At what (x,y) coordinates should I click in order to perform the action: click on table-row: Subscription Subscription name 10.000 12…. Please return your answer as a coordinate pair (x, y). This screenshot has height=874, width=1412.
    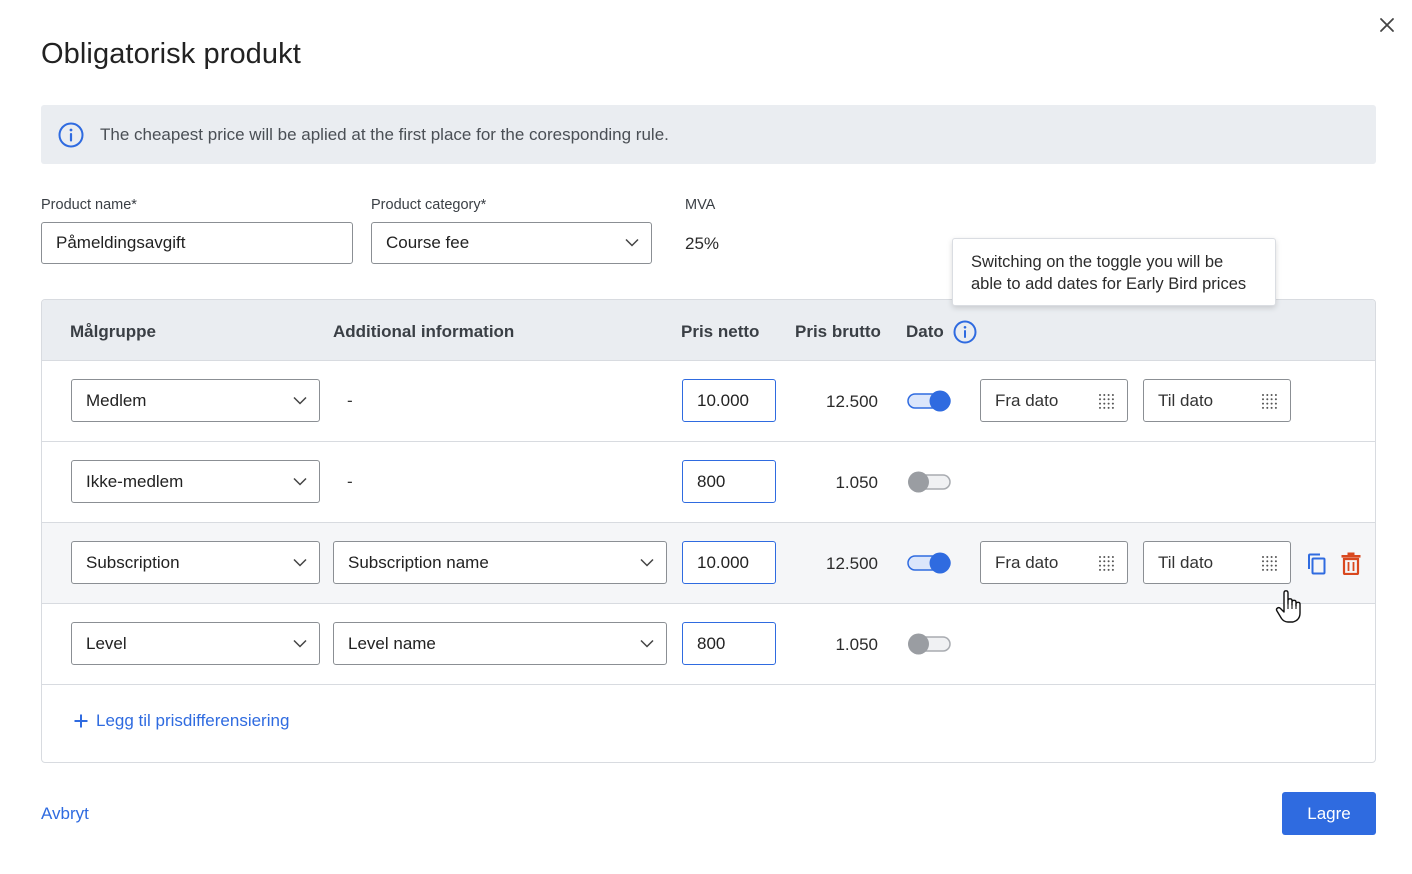
    Looking at the image, I should click on (708, 563).